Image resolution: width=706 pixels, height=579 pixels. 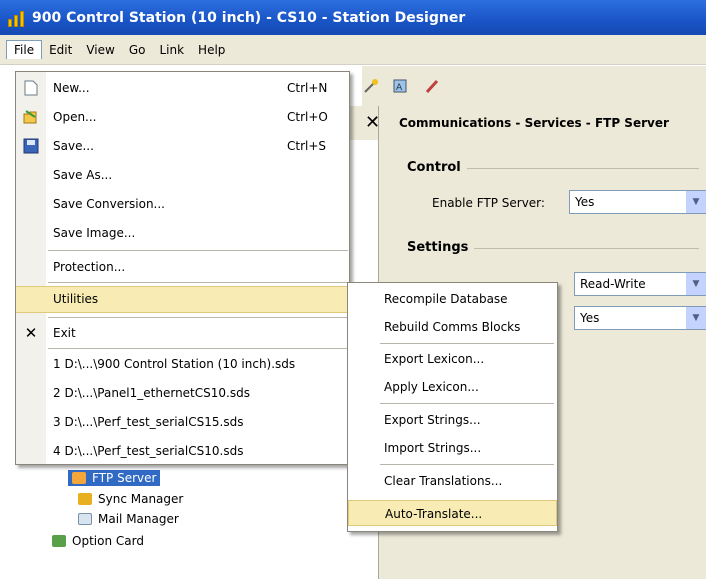 What do you see at coordinates (488, 203) in the screenshot?
I see `enable-ftp-label: Enable FTP Server:` at bounding box center [488, 203].